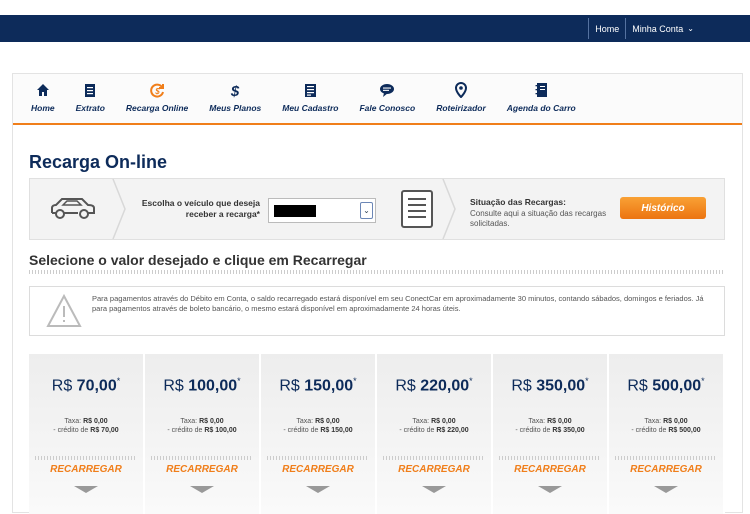  Describe the element at coordinates (90, 90) in the screenshot. I see `statement-icon` at that location.